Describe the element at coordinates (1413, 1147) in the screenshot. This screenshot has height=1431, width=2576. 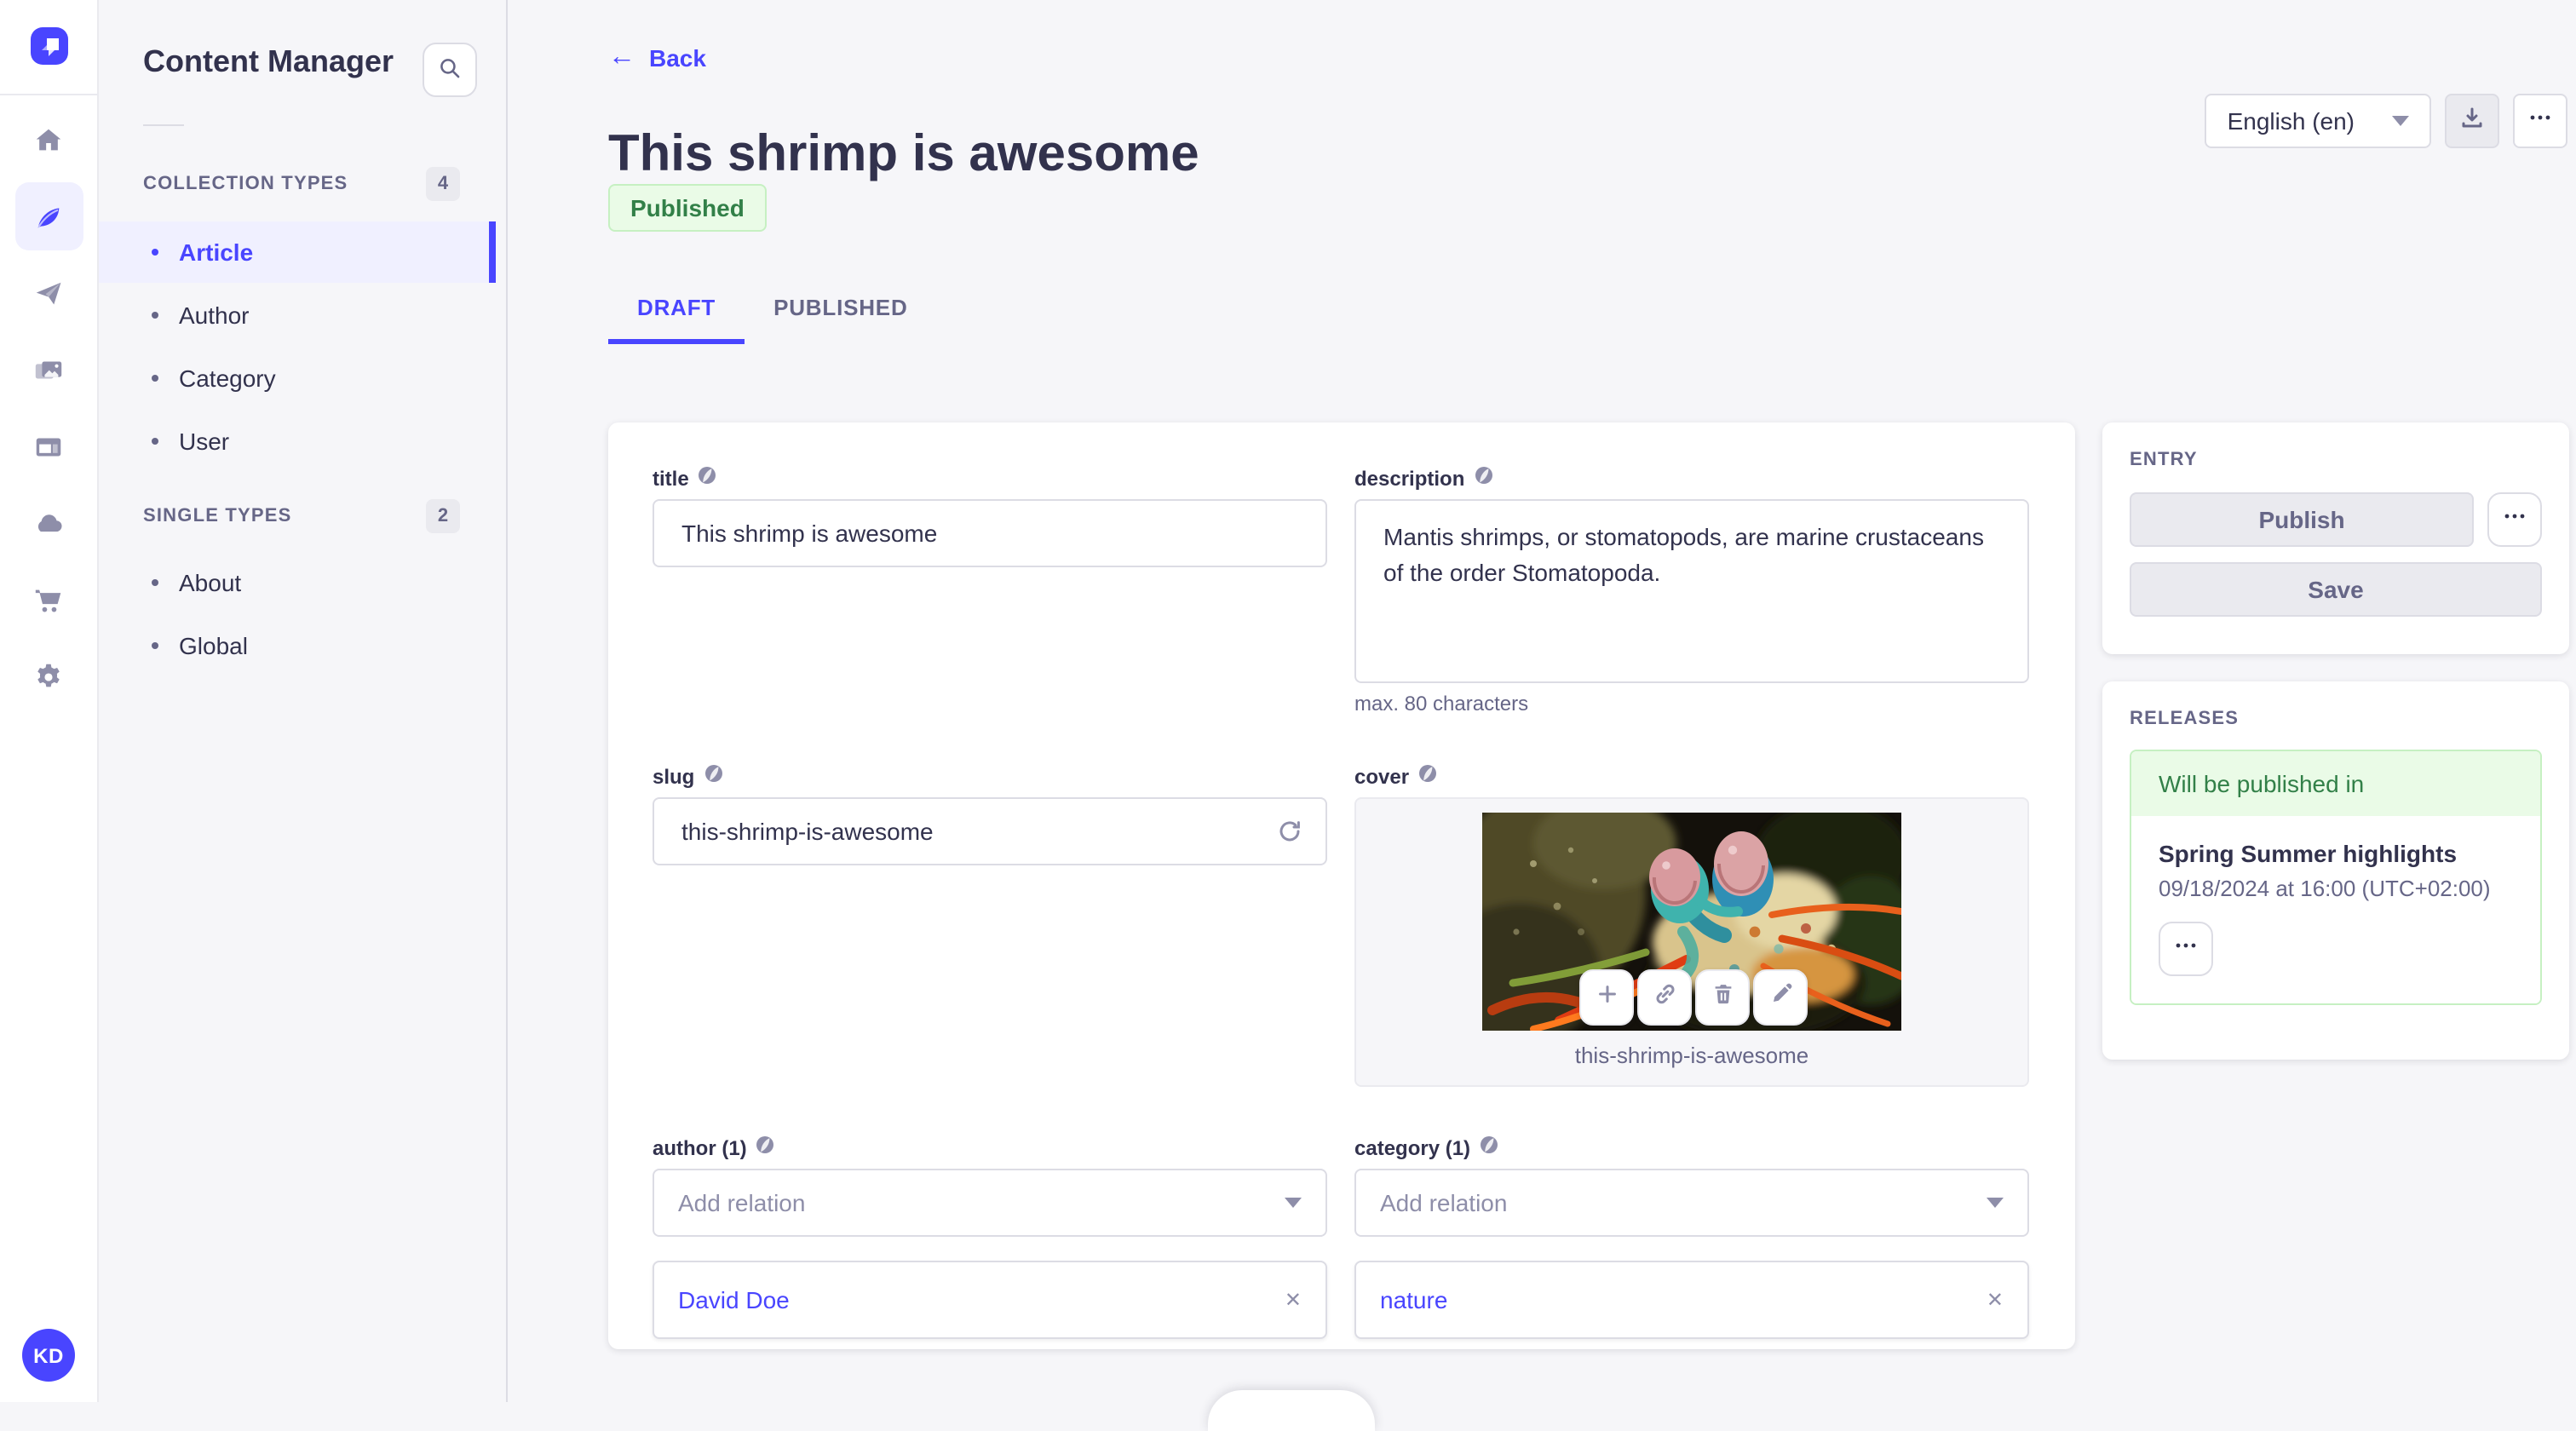
I see `field-label-text: category (1)` at that location.